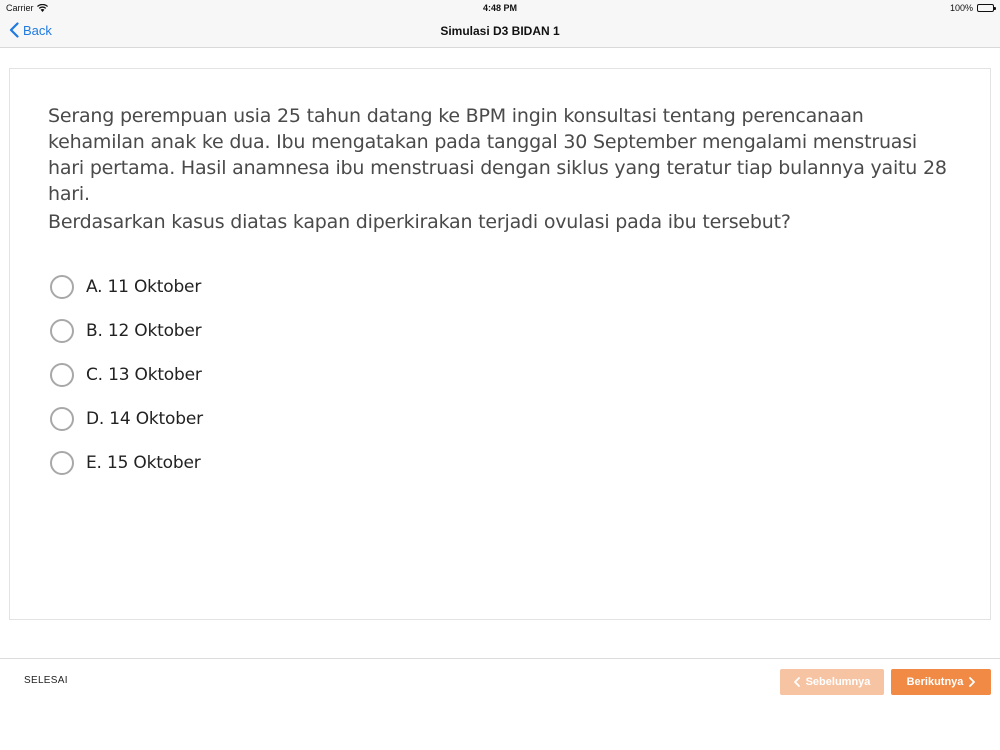 This screenshot has width=1000, height=750. What do you see at coordinates (144, 375) in the screenshot?
I see `option-label: C. 13 Oktober` at bounding box center [144, 375].